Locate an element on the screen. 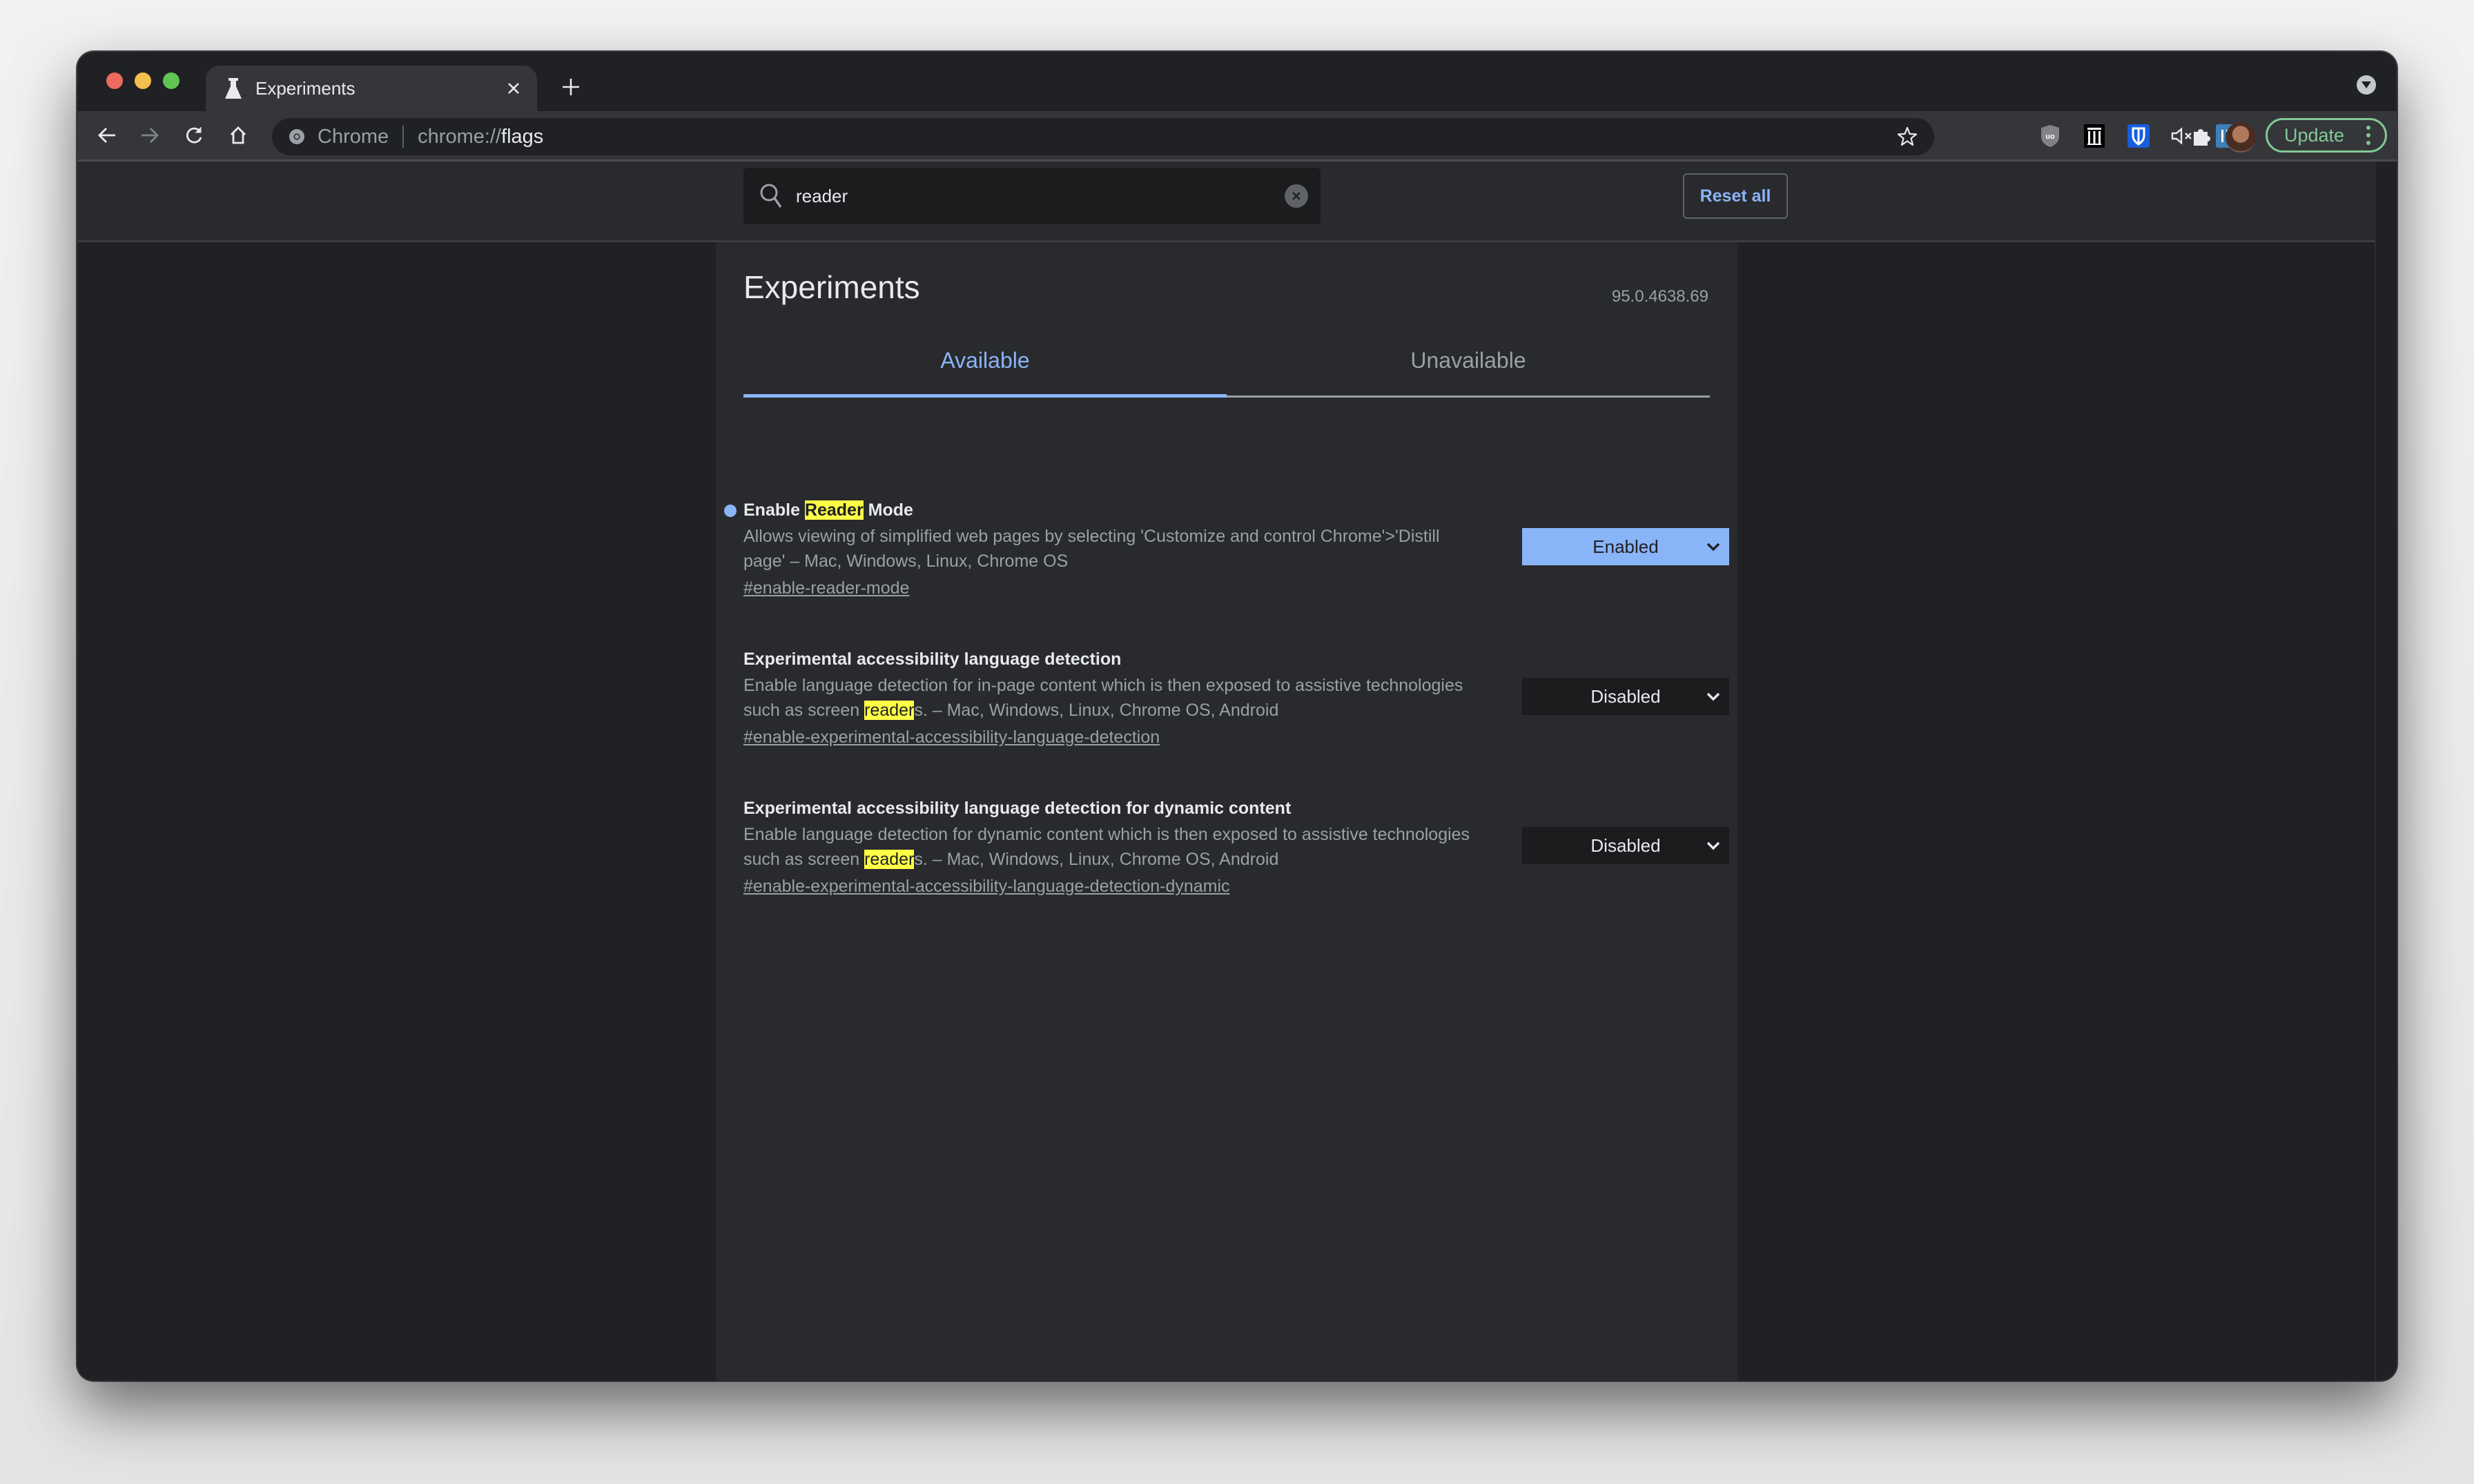 The height and width of the screenshot is (1484, 2474). chrome-icon is located at coordinates (296, 136).